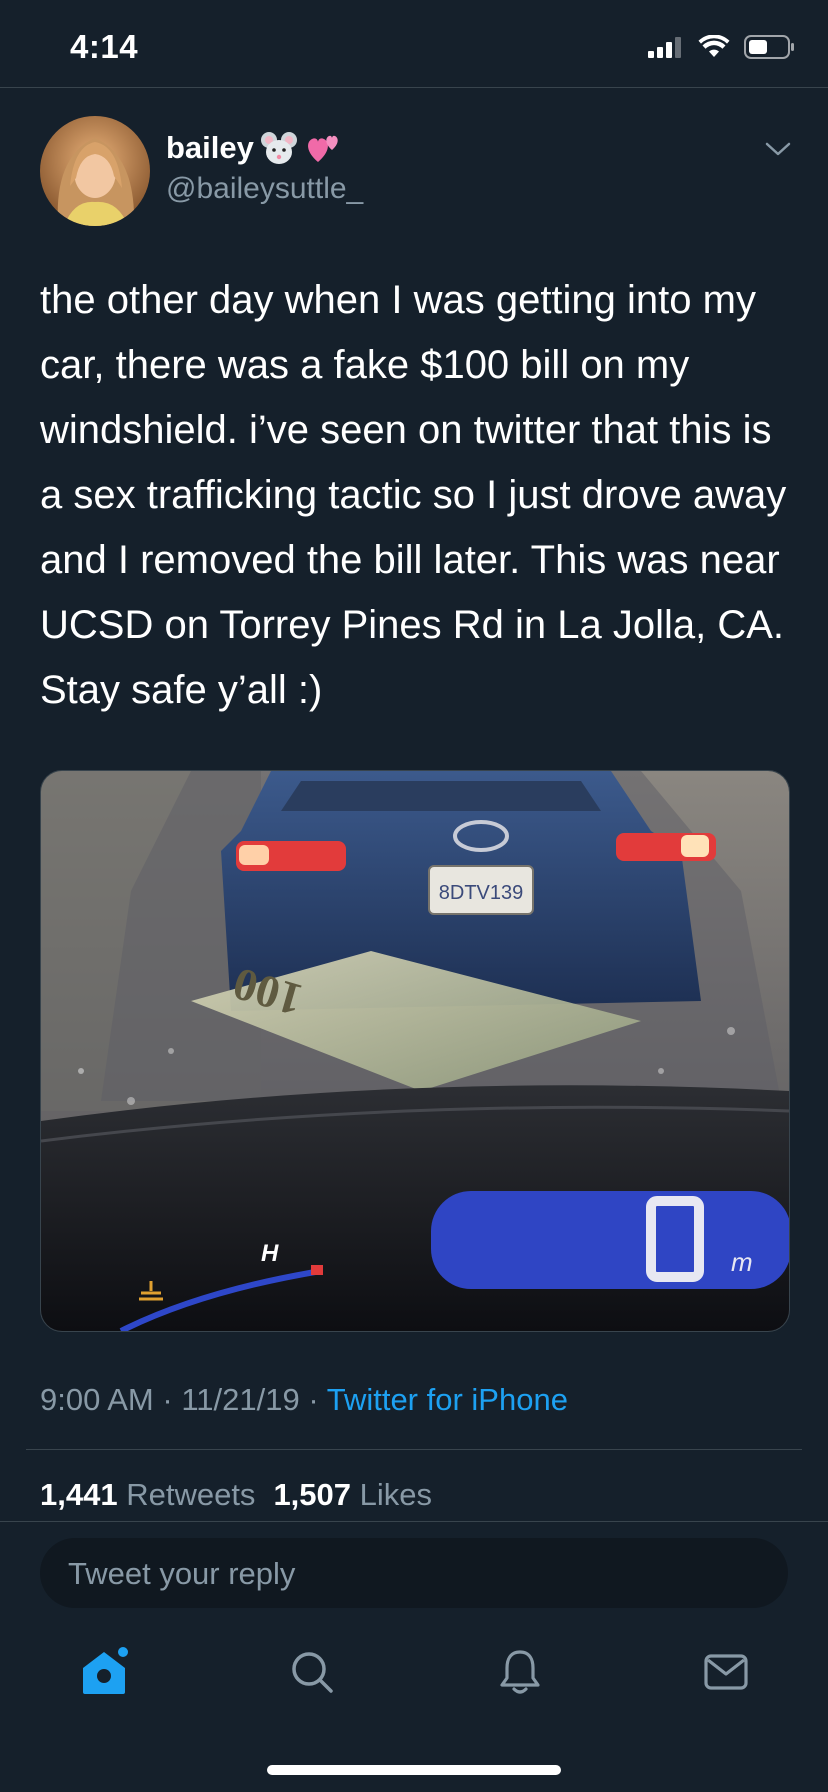  I want to click on chevron-down-icon, so click(778, 149).